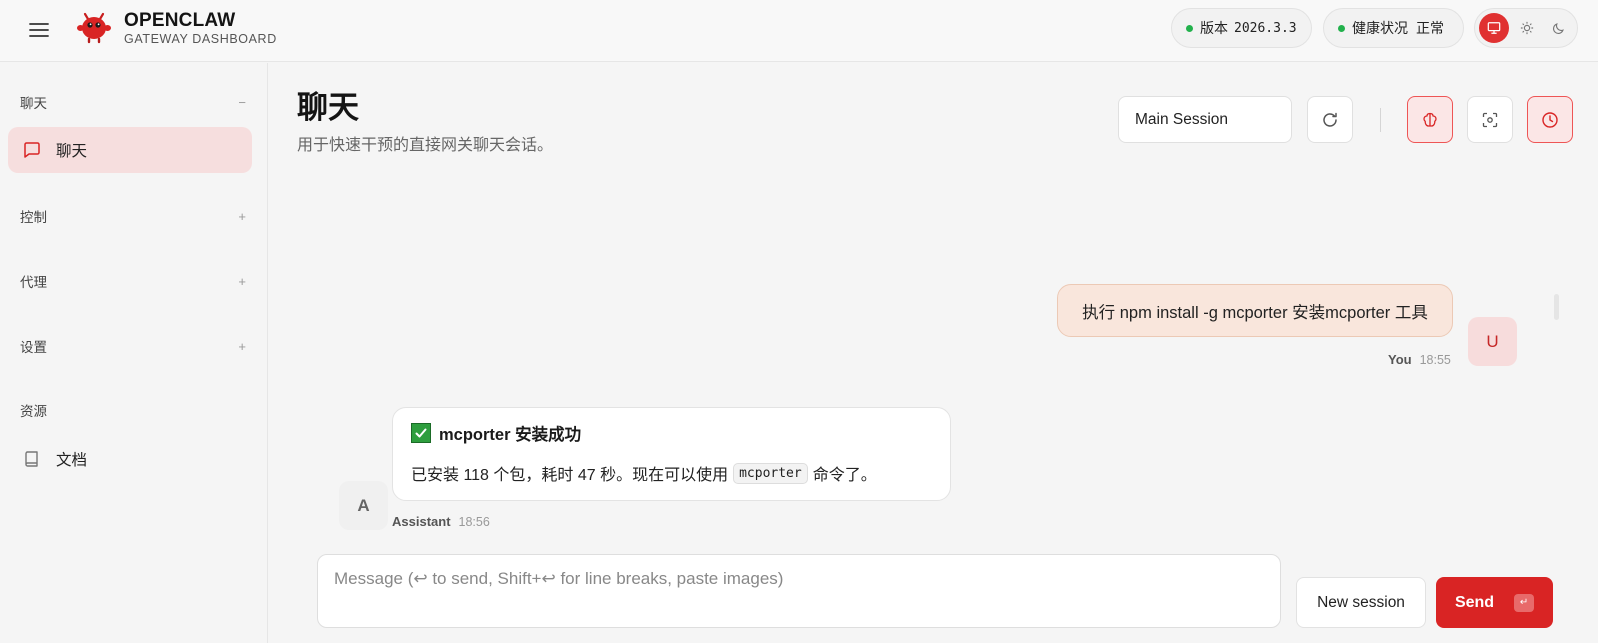  What do you see at coordinates (72, 151) in the screenshot?
I see `sidebar-item-label: 聊天` at bounding box center [72, 151].